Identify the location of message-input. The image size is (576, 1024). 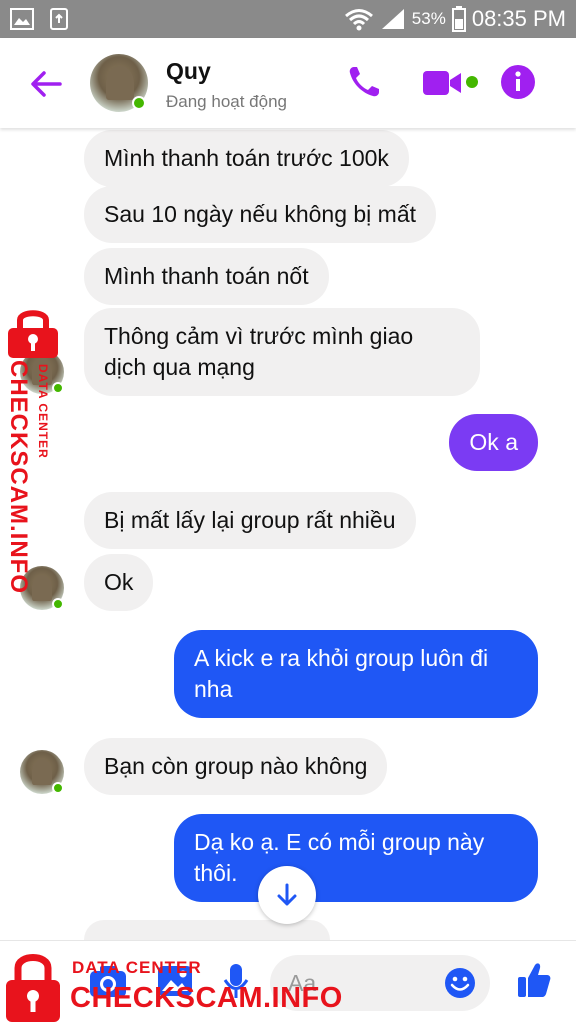
(363, 983).